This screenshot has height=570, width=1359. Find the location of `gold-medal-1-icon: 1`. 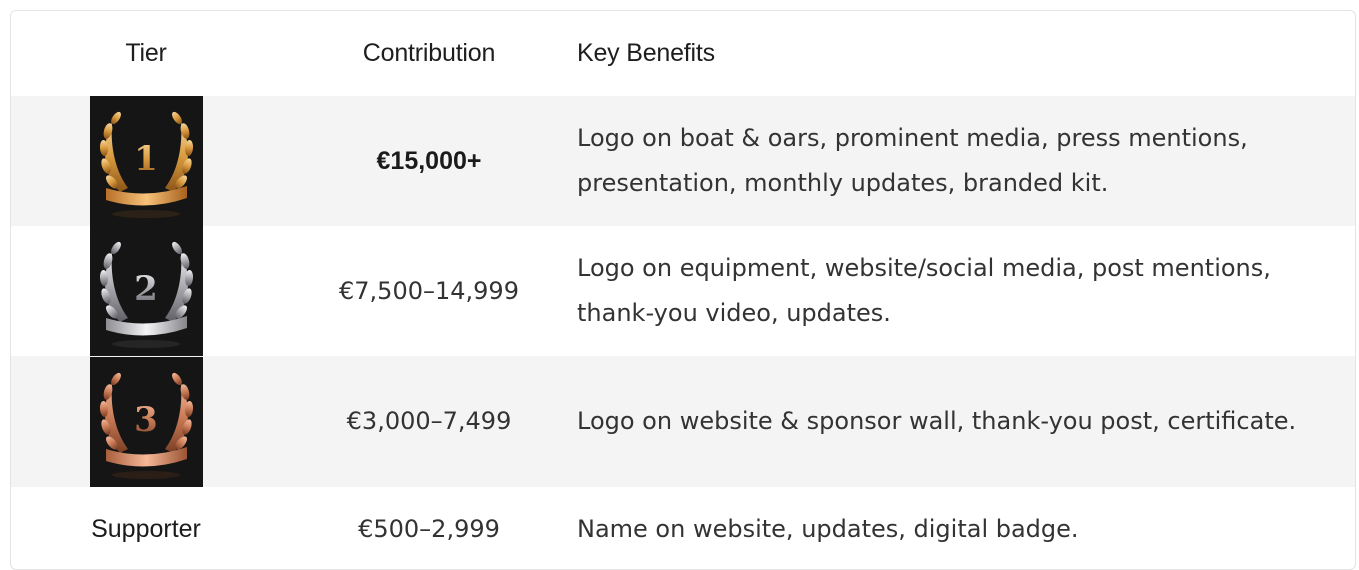

gold-medal-1-icon: 1 is located at coordinates (146, 161).